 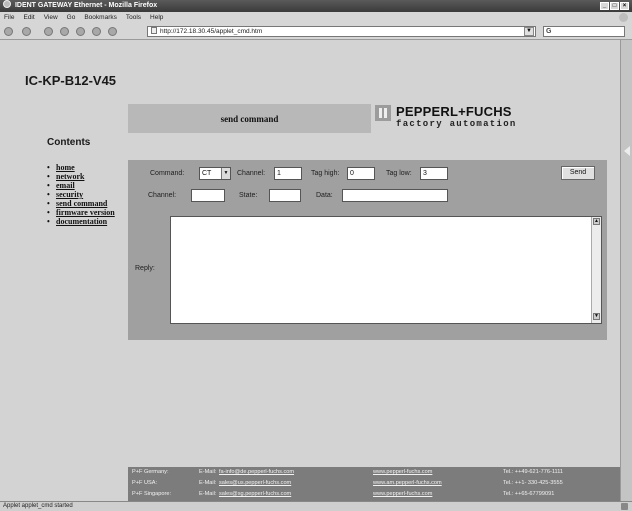 What do you see at coordinates (248, 195) in the screenshot?
I see `state-label: State:` at bounding box center [248, 195].